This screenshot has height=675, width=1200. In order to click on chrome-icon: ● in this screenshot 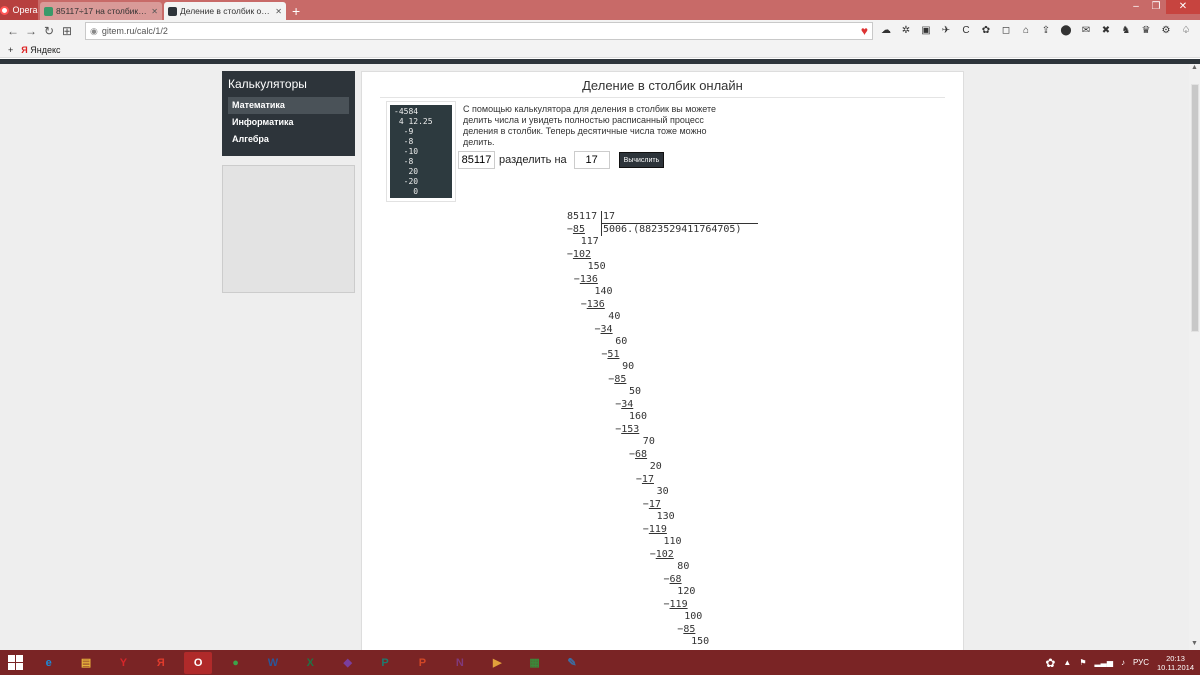, I will do `click(236, 663)`.